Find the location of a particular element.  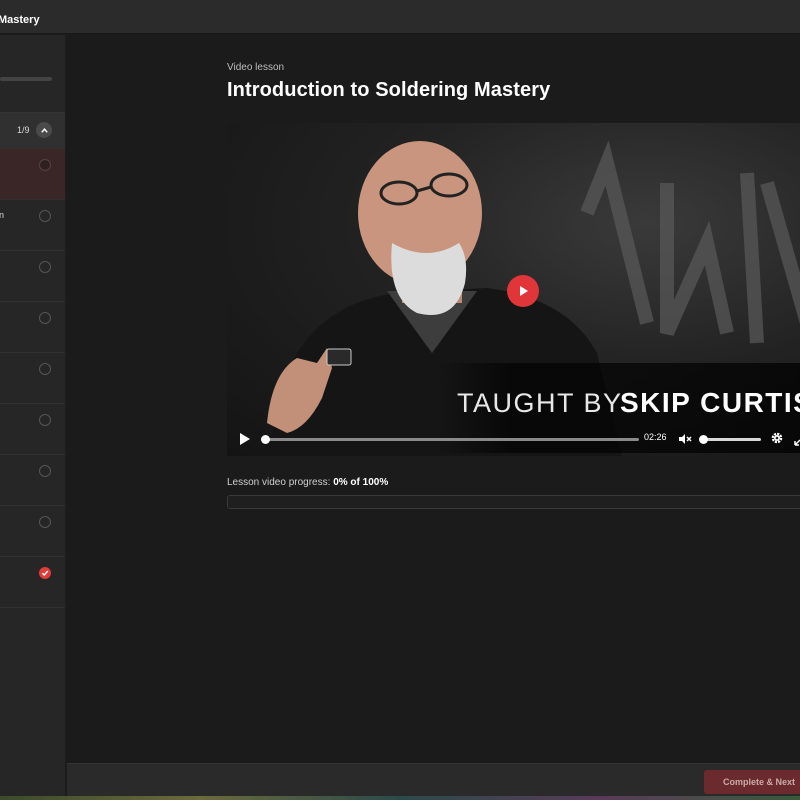

instructor-prefix: TAUGHT BY is located at coordinates (540, 403).